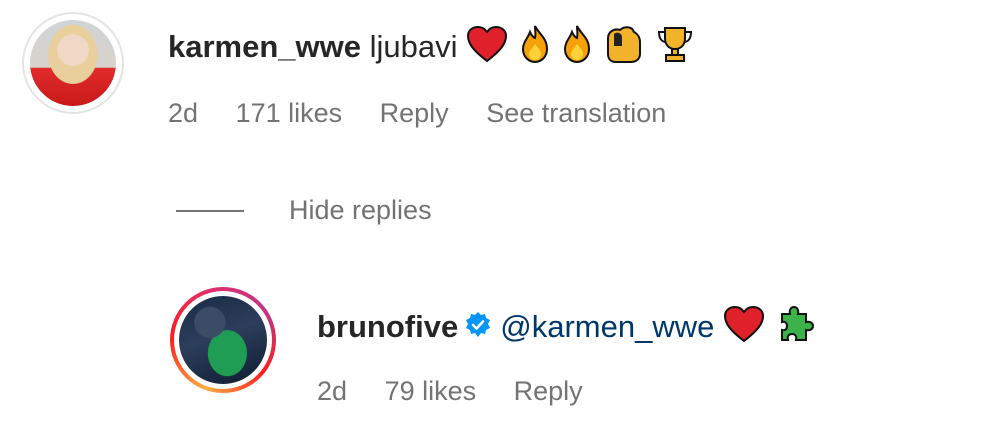  Describe the element at coordinates (413, 47) in the screenshot. I see `comment-text: ljubavi` at that location.